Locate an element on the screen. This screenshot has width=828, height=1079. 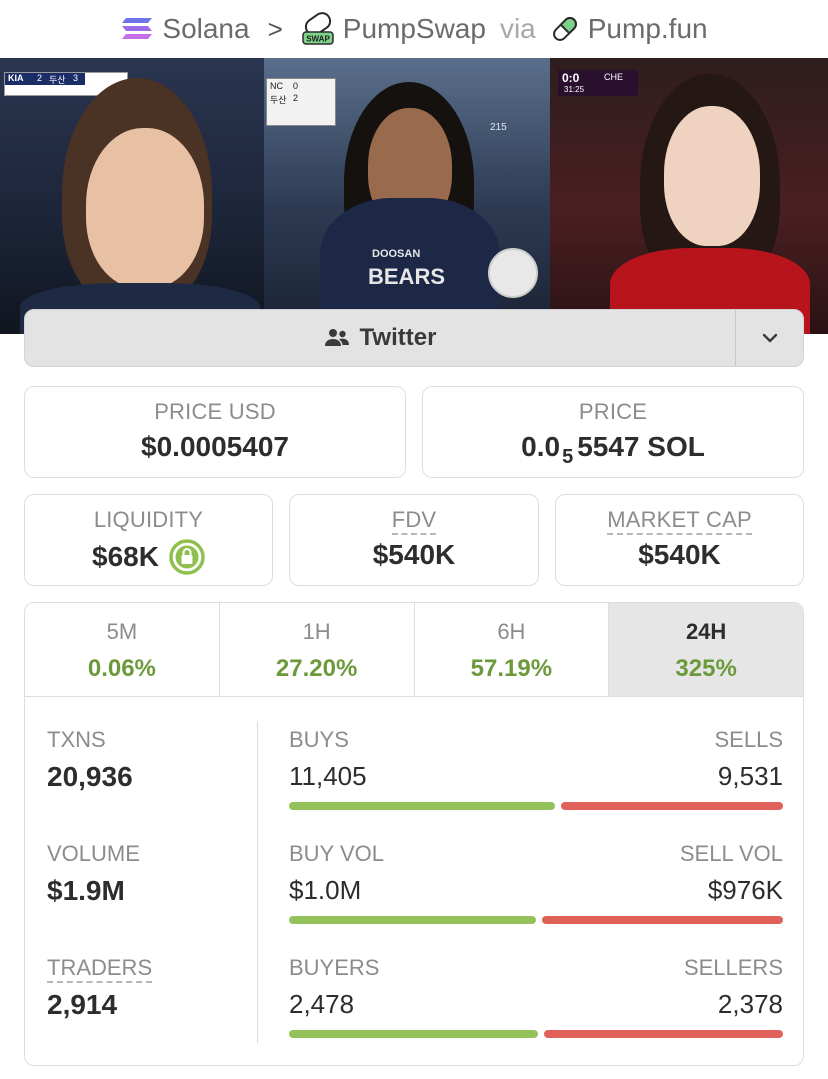
buyers-value: 2,478 is located at coordinates (322, 1004).